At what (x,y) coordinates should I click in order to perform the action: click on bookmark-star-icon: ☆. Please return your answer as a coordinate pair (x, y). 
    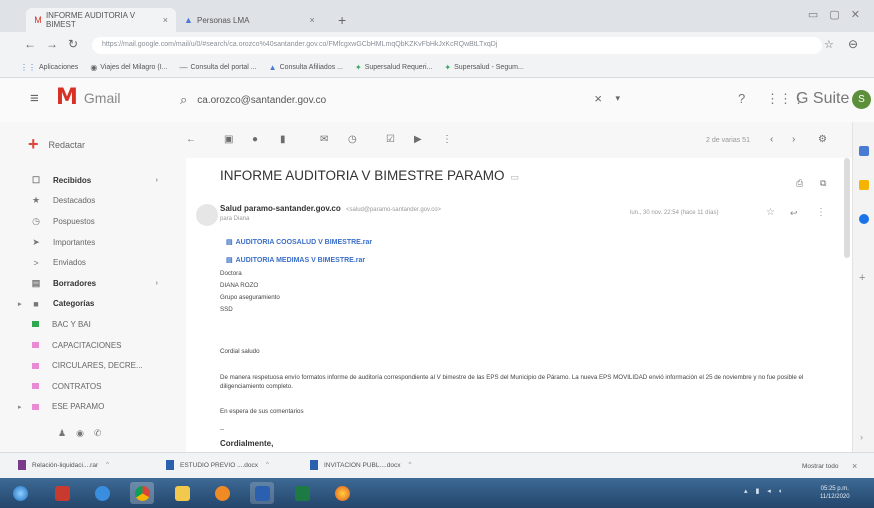
    Looking at the image, I should click on (829, 44).